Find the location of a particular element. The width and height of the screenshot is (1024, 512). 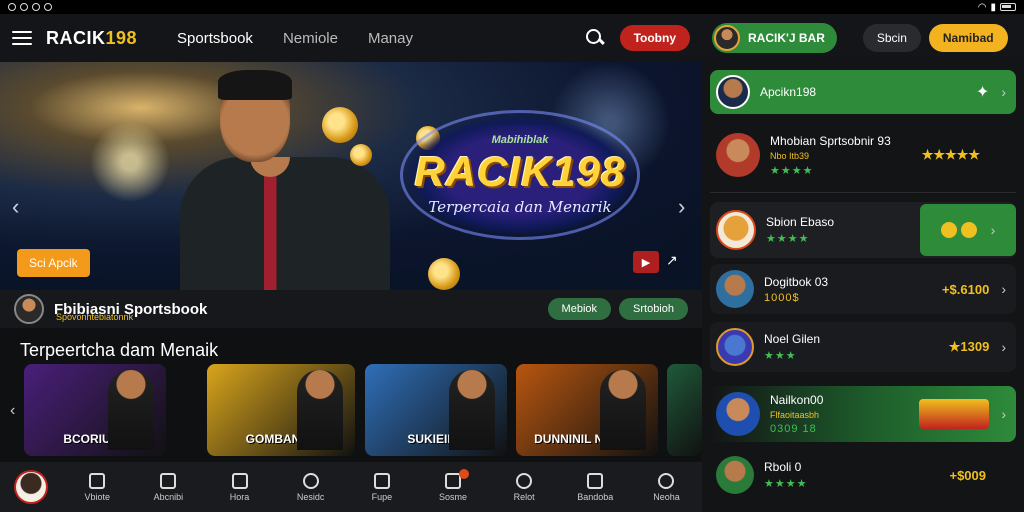

bottom-nav-item: Sosme is located at coordinates (452, 485).